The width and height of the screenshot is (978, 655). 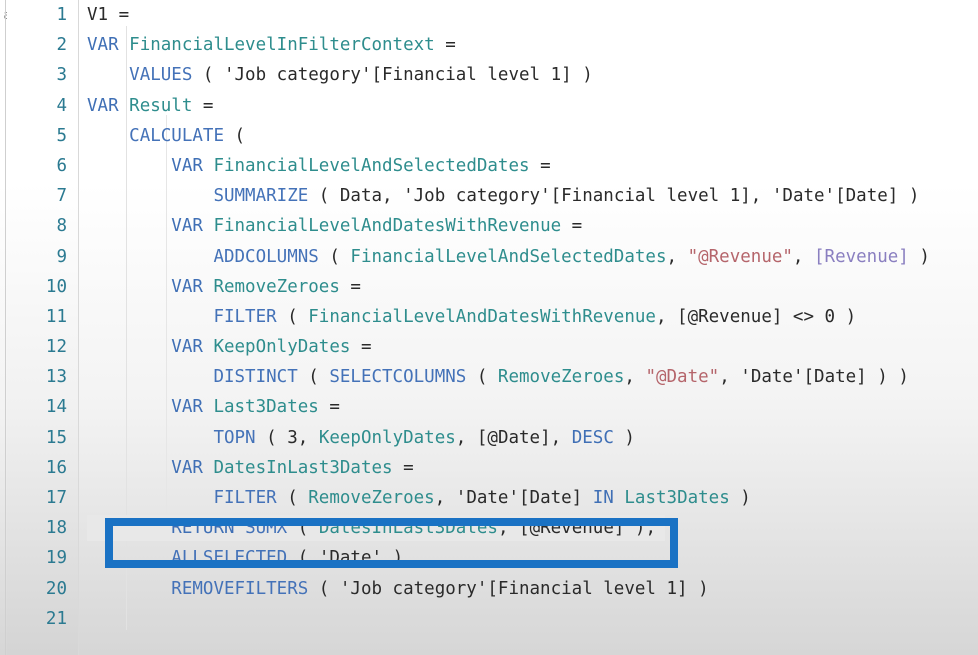 I want to click on code-line-text: VAR Last3Dates =, so click(x=213, y=407).